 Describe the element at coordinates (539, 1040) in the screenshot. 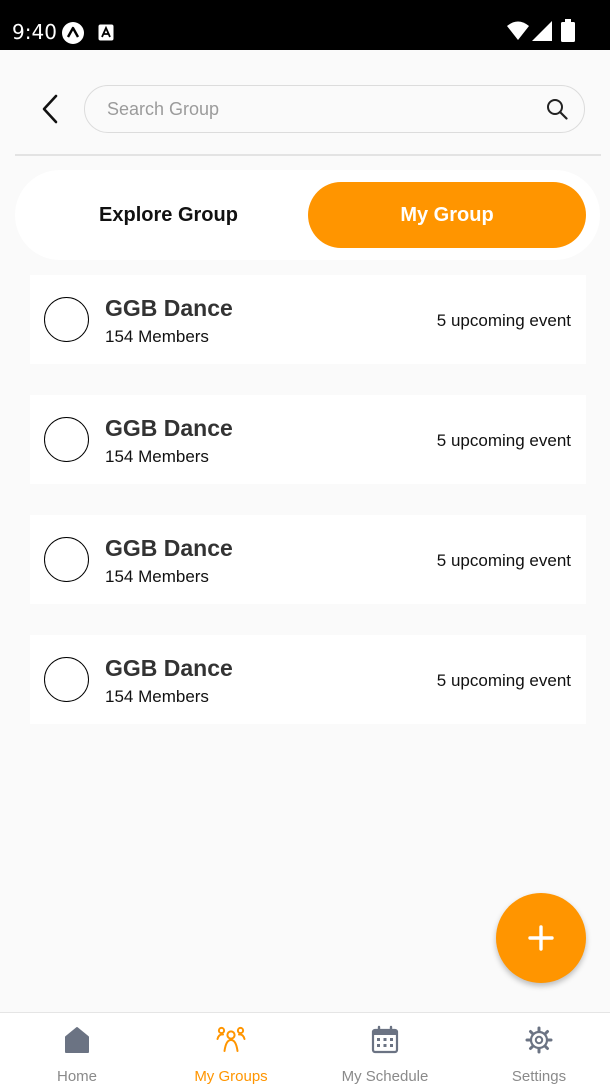

I see `gear-icon` at that location.